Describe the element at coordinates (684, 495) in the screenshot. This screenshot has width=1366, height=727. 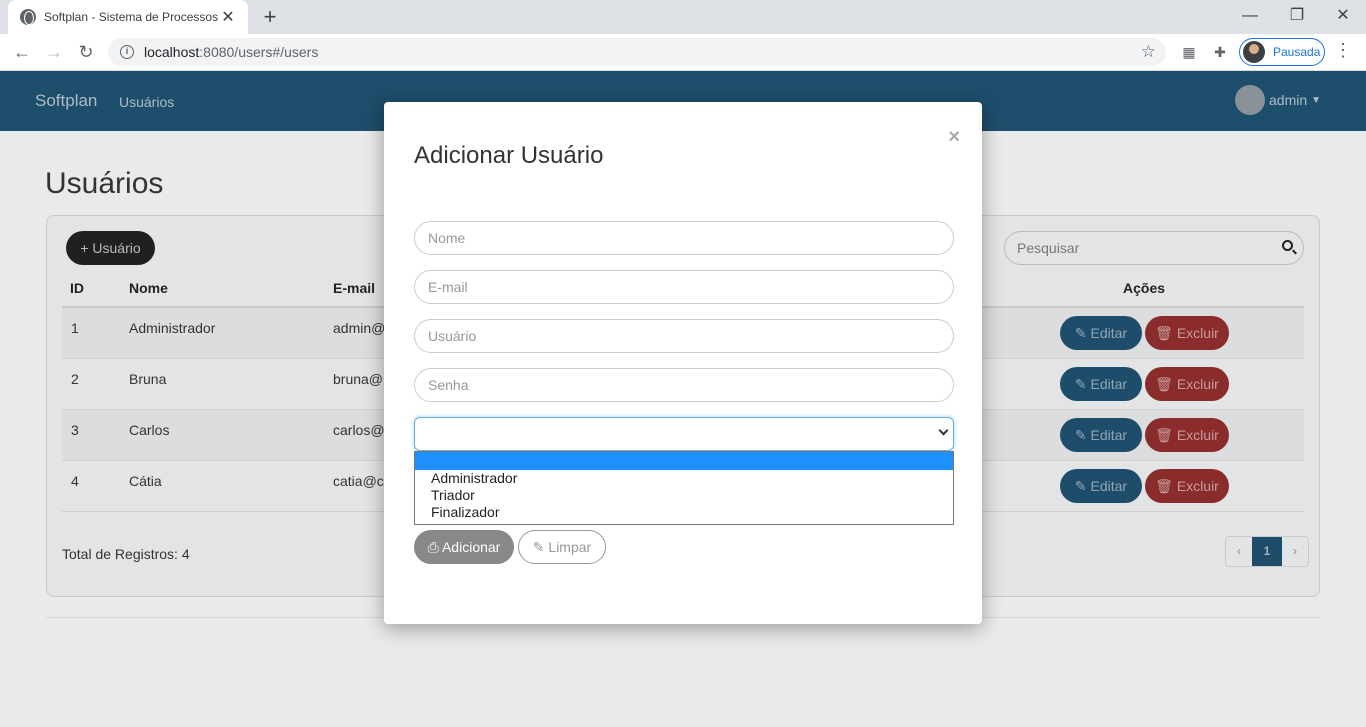
I see `role-option-triador: Triador` at that location.